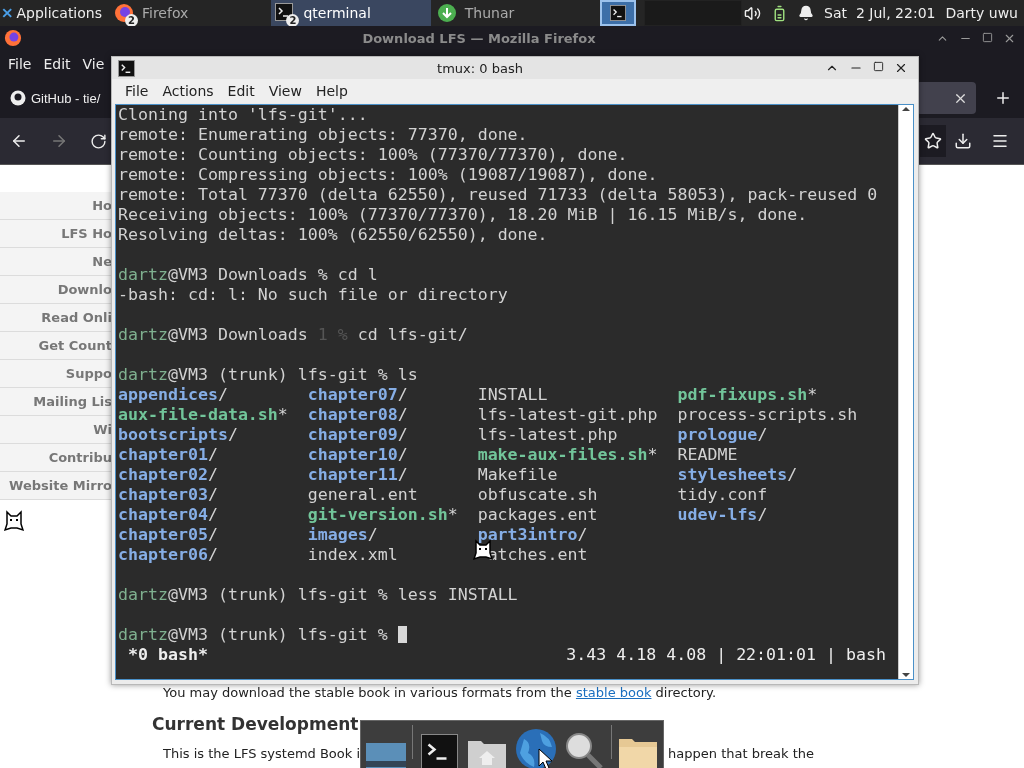  I want to click on paragraph: happen that break the, so click(741, 753).